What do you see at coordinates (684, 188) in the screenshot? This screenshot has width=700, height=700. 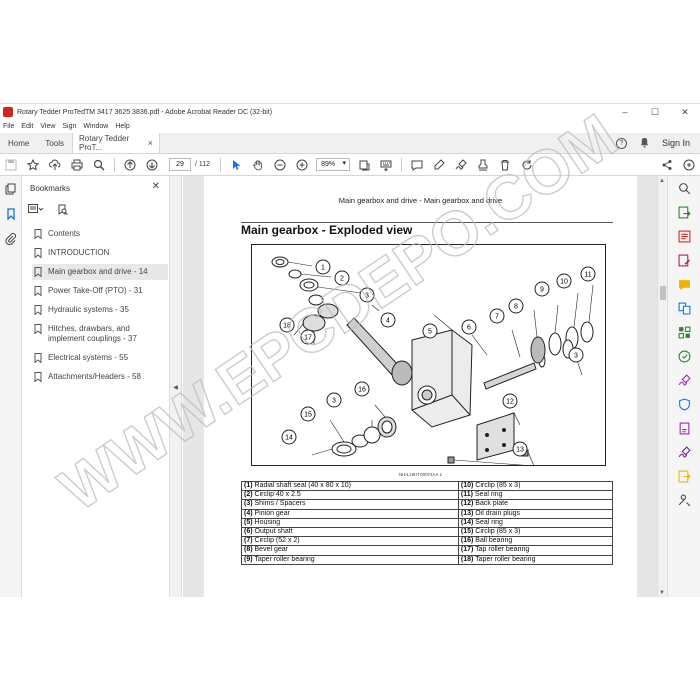 I see `search-tools-icon` at bounding box center [684, 188].